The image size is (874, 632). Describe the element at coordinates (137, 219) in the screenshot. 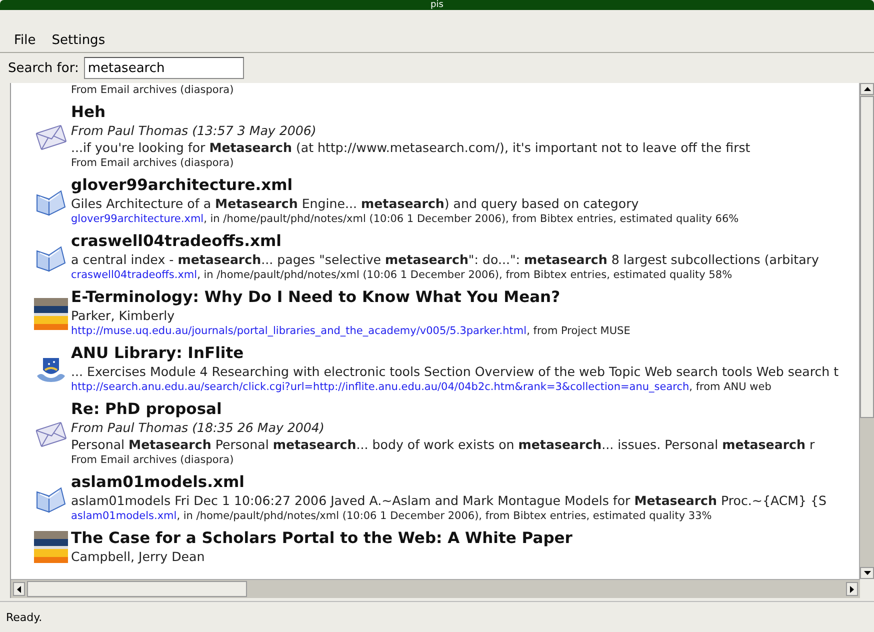

I see `result-link: glover99architecture.xml` at that location.